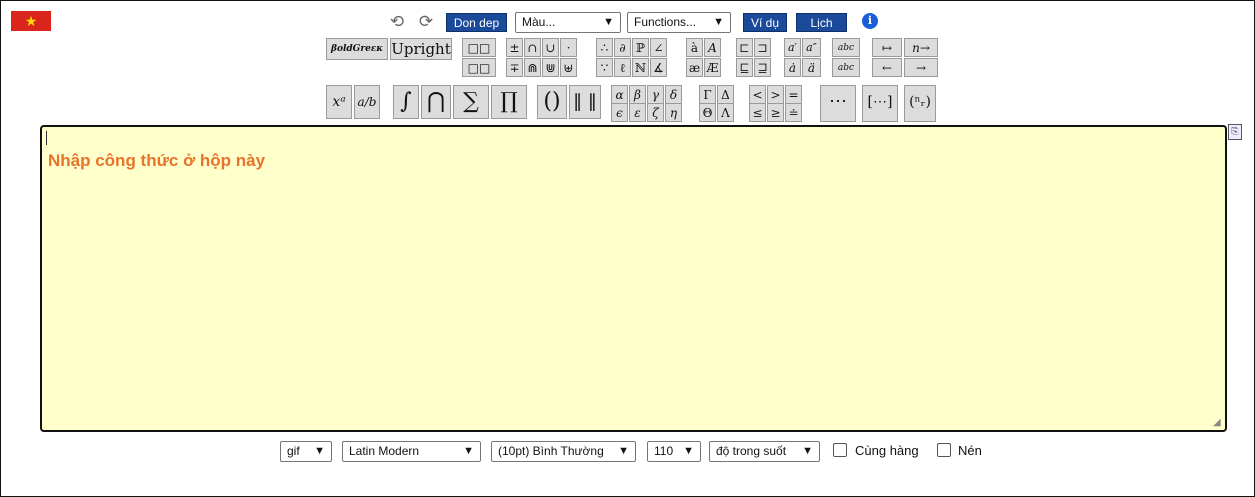 The height and width of the screenshot is (497, 1255). What do you see at coordinates (775, 94) in the screenshot?
I see `greater-than-button: >` at bounding box center [775, 94].